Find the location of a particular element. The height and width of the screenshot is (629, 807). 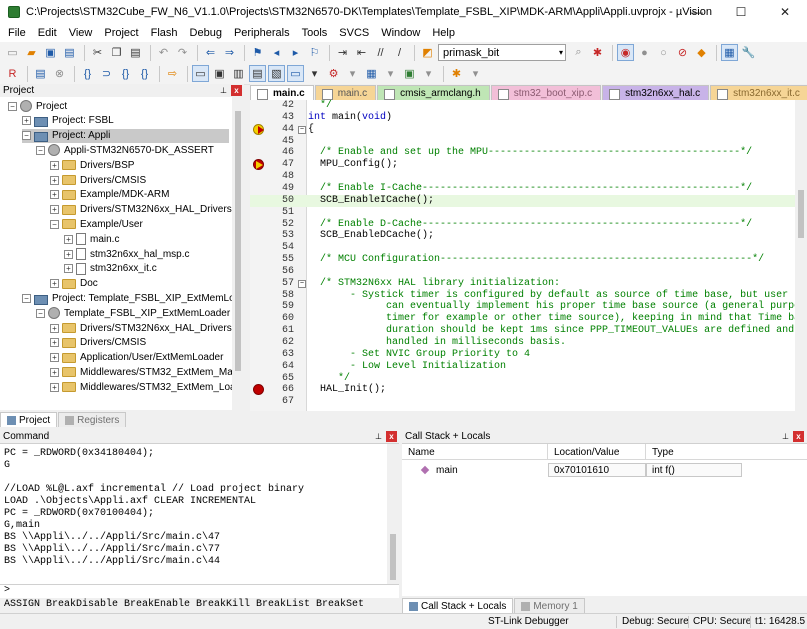

current-line-icon is located at coordinates (258, 165).